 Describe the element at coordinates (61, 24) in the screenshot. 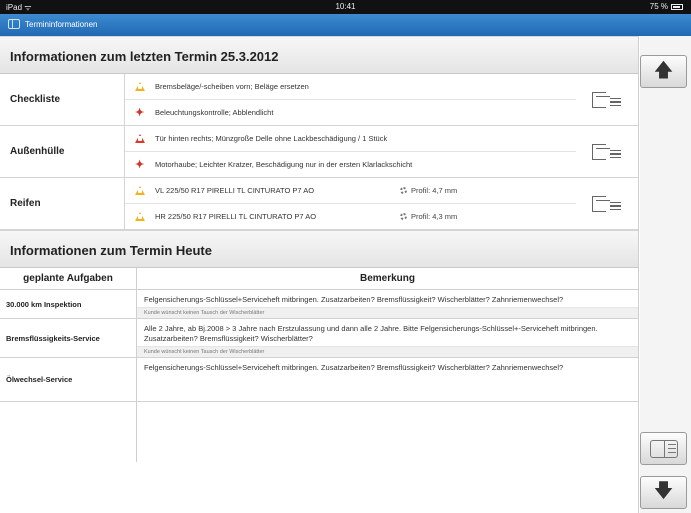

I see `nav-title: Termininformationen` at that location.